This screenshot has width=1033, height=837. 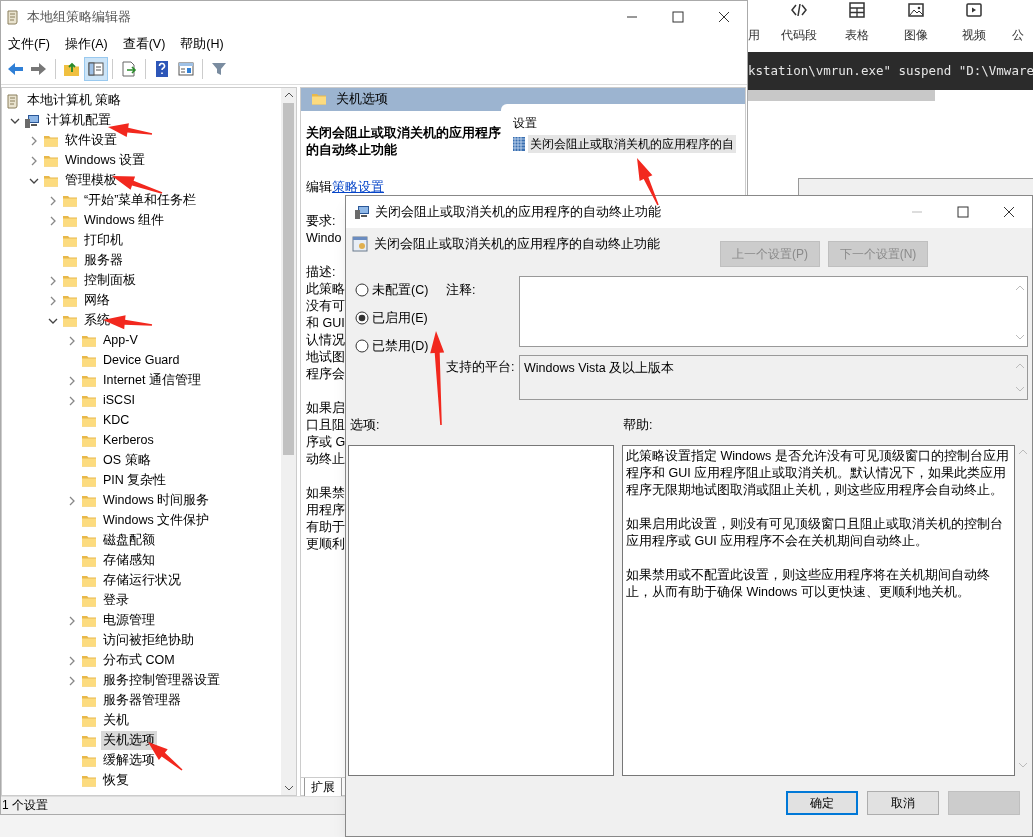 I want to click on settings-window-icon, so click(x=360, y=244).